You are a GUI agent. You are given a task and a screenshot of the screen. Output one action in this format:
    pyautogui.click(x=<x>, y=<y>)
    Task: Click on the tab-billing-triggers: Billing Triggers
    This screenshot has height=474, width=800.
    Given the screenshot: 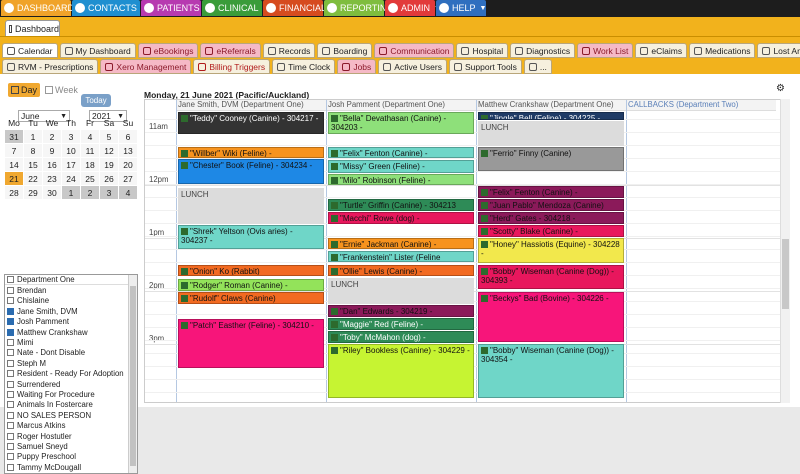 What is the action you would take?
    pyautogui.click(x=232, y=66)
    